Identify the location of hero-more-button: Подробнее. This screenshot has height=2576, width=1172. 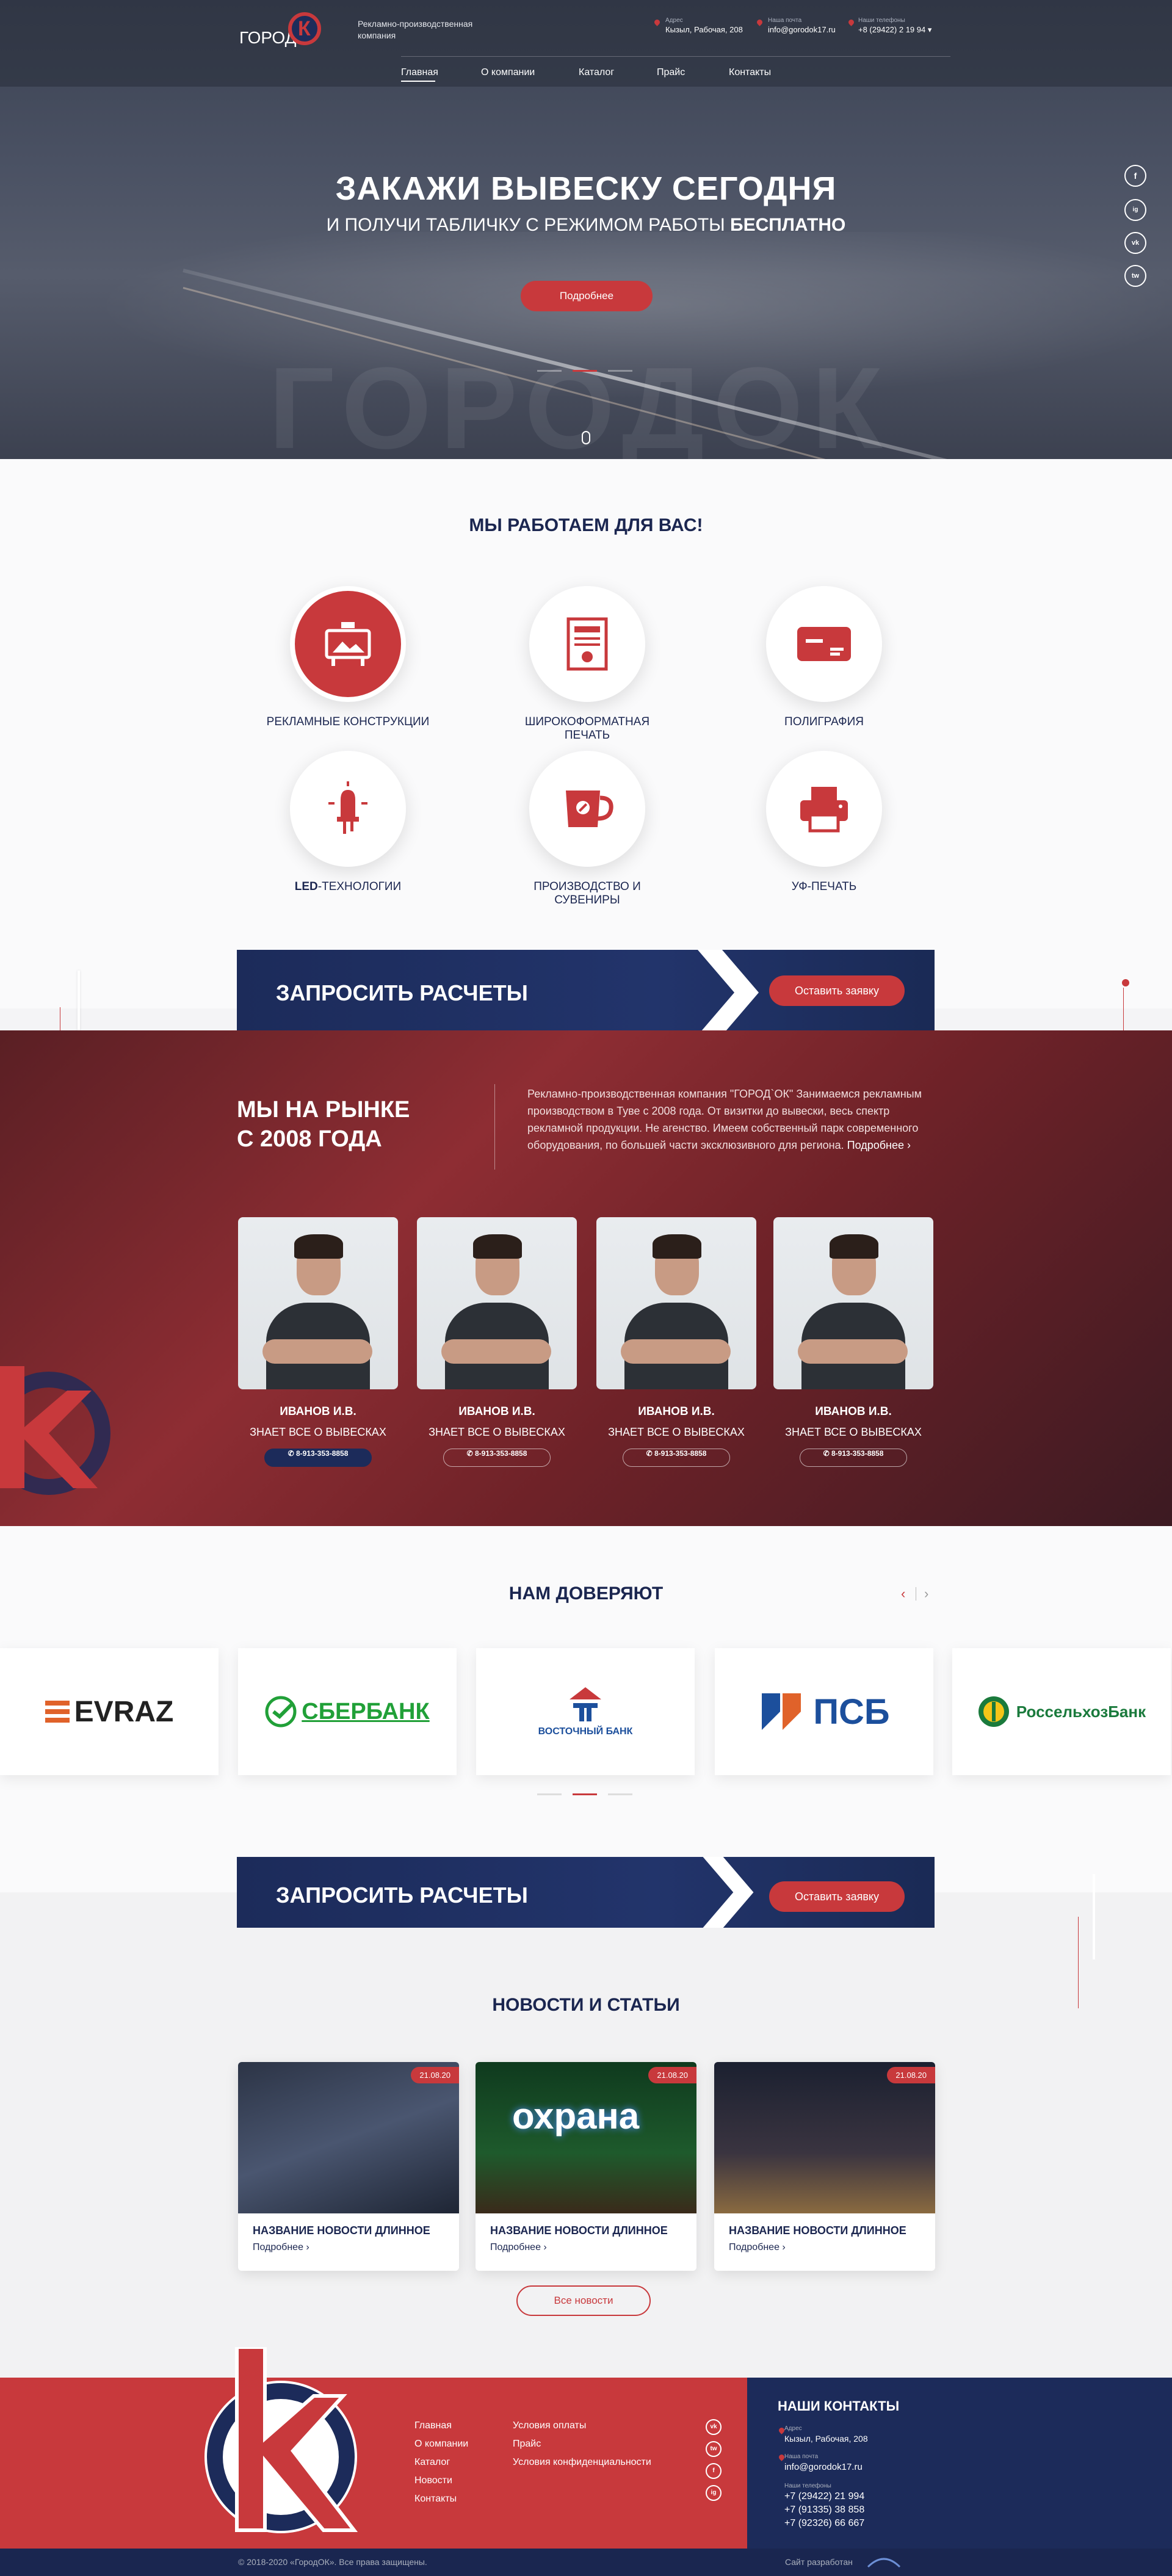
(587, 296).